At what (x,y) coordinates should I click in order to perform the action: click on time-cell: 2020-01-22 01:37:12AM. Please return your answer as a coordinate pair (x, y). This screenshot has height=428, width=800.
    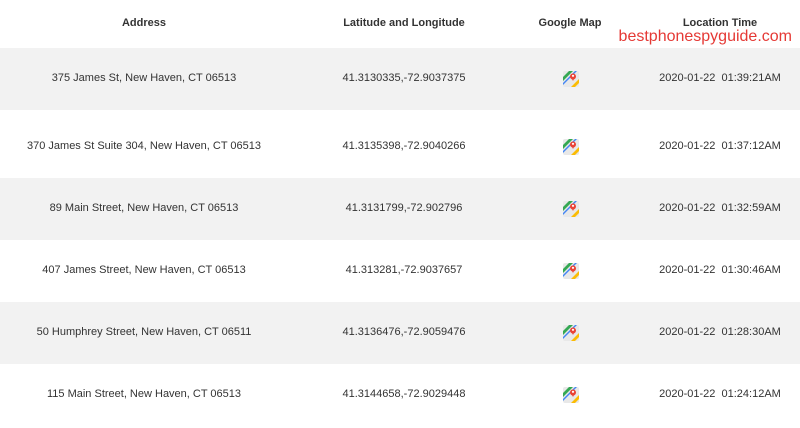
    Looking at the image, I should click on (720, 146).